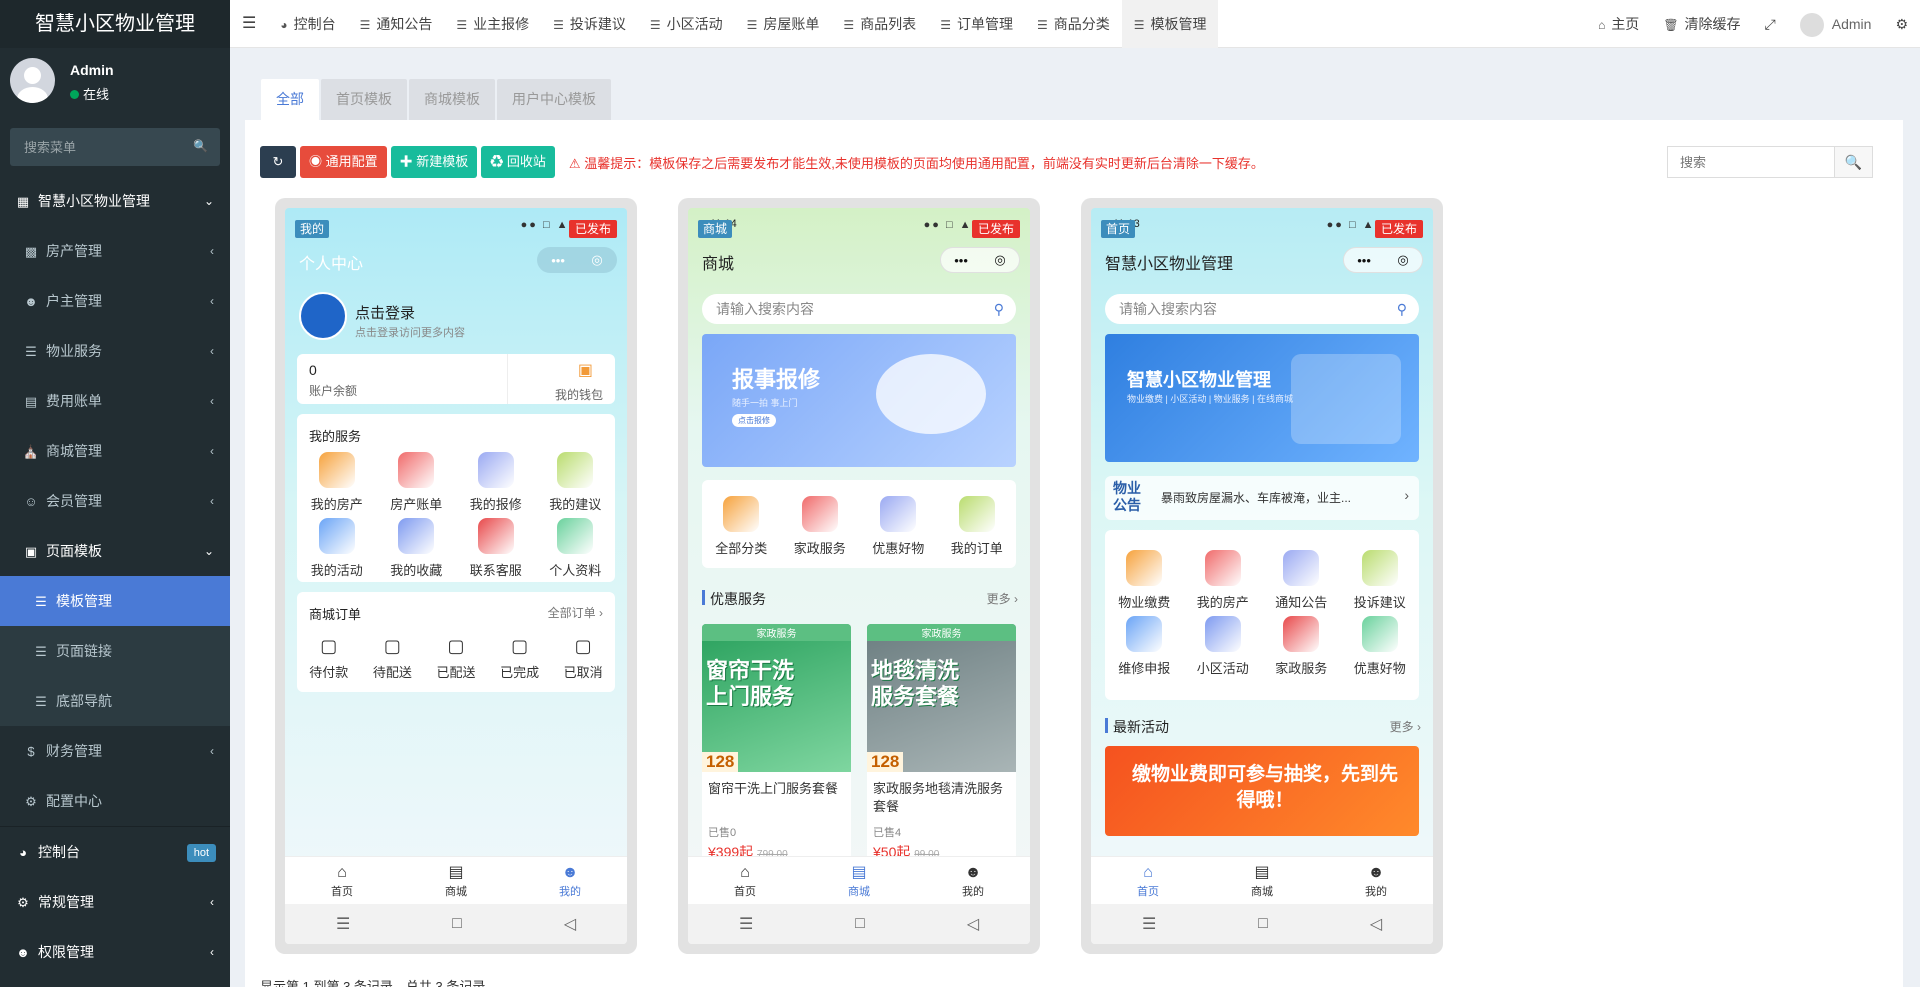  I want to click on grid-item: 物业缴费, so click(1144, 583).